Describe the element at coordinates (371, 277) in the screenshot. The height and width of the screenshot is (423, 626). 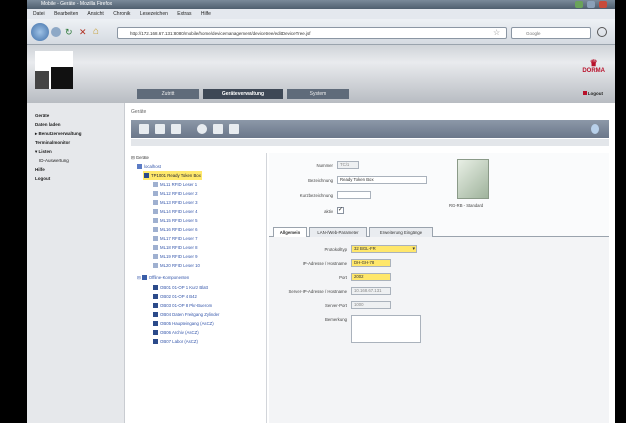
I see `port-field: 2002` at that location.